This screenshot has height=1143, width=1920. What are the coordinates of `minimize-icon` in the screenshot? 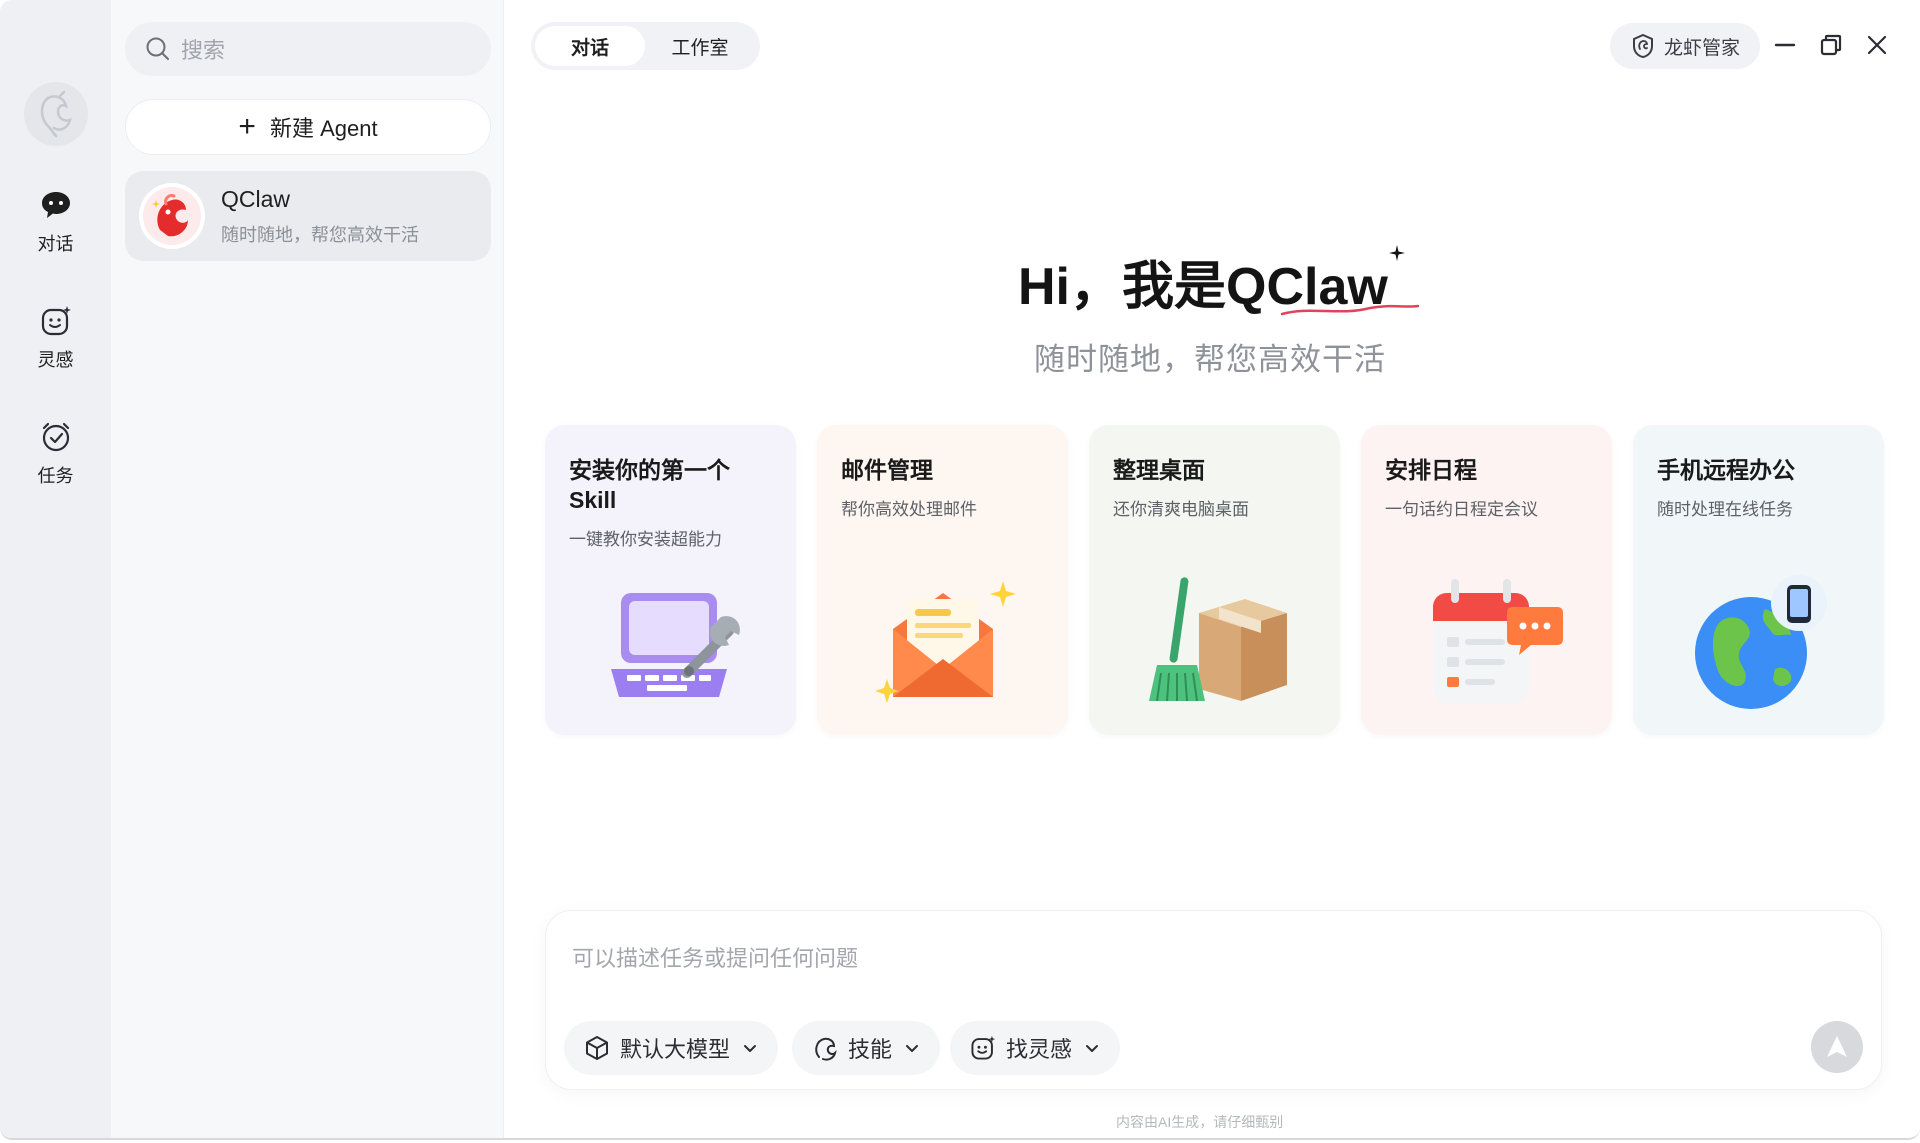 It's located at (1785, 45).